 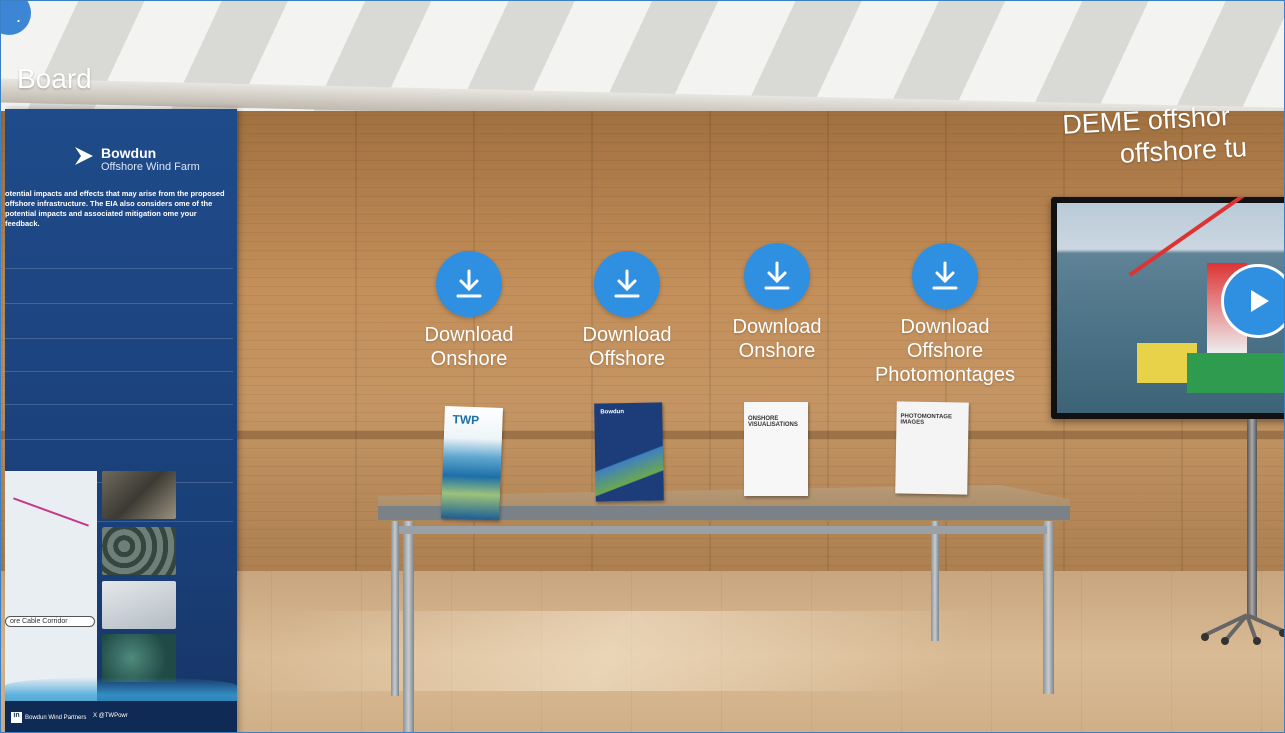 I want to click on map-label: ore Cable Corridor, so click(x=50, y=621).